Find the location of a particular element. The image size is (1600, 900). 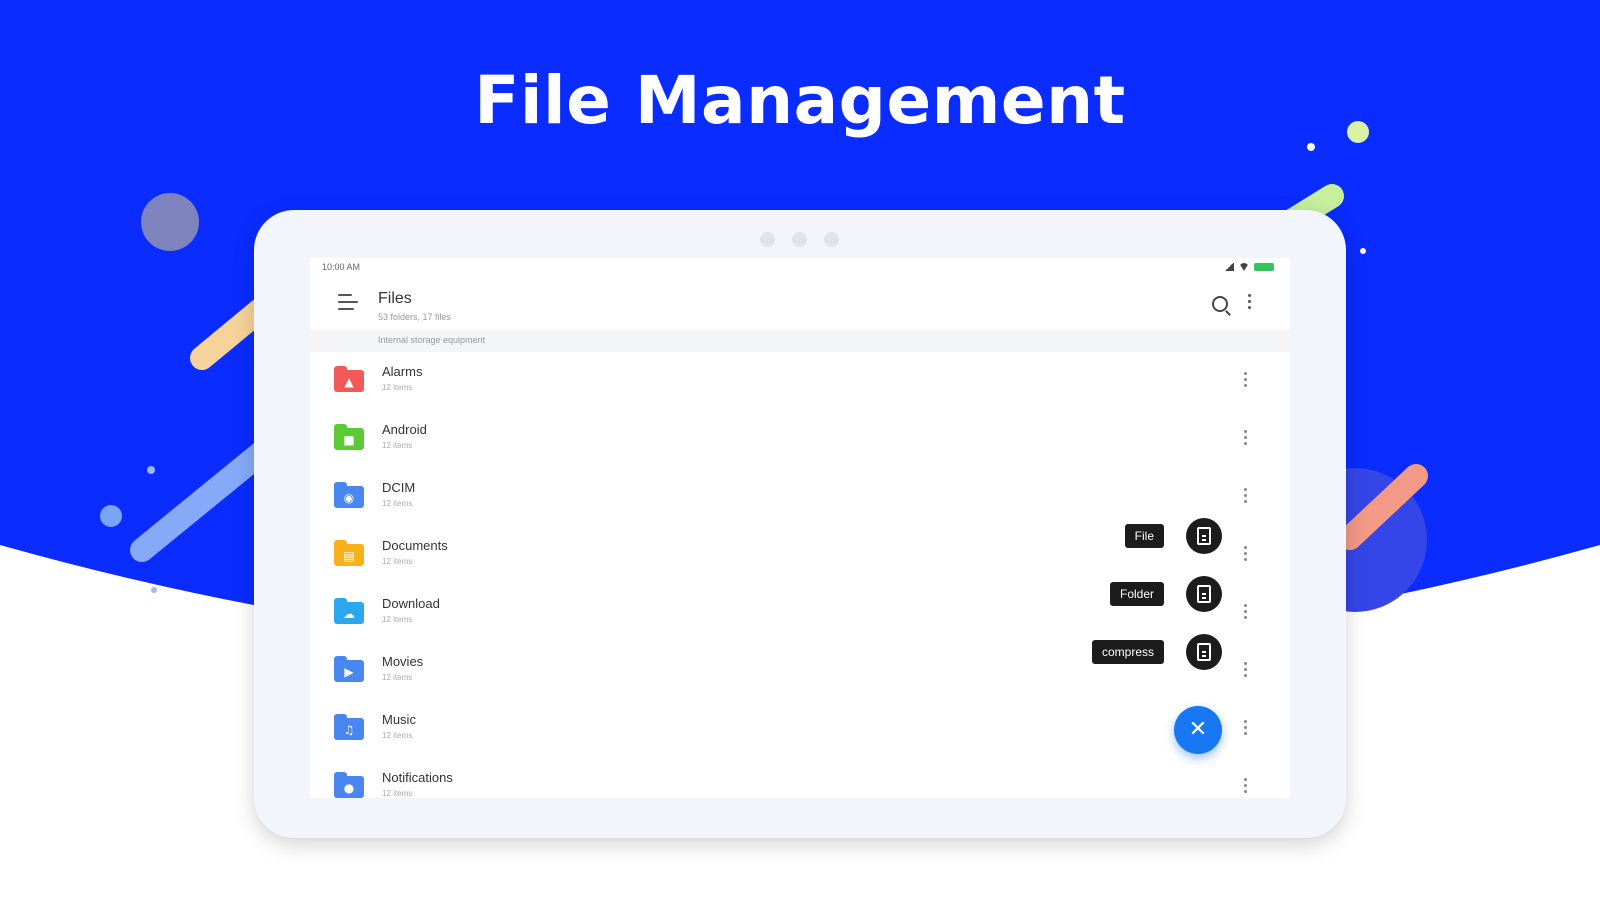

compress-icon is located at coordinates (1204, 652).